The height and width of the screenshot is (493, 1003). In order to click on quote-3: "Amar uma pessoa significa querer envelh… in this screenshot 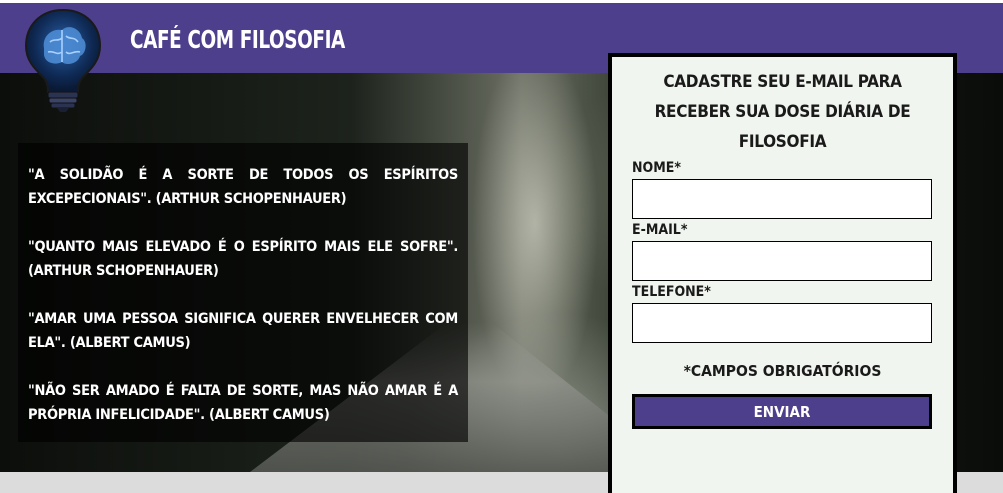, I will do `click(243, 331)`.